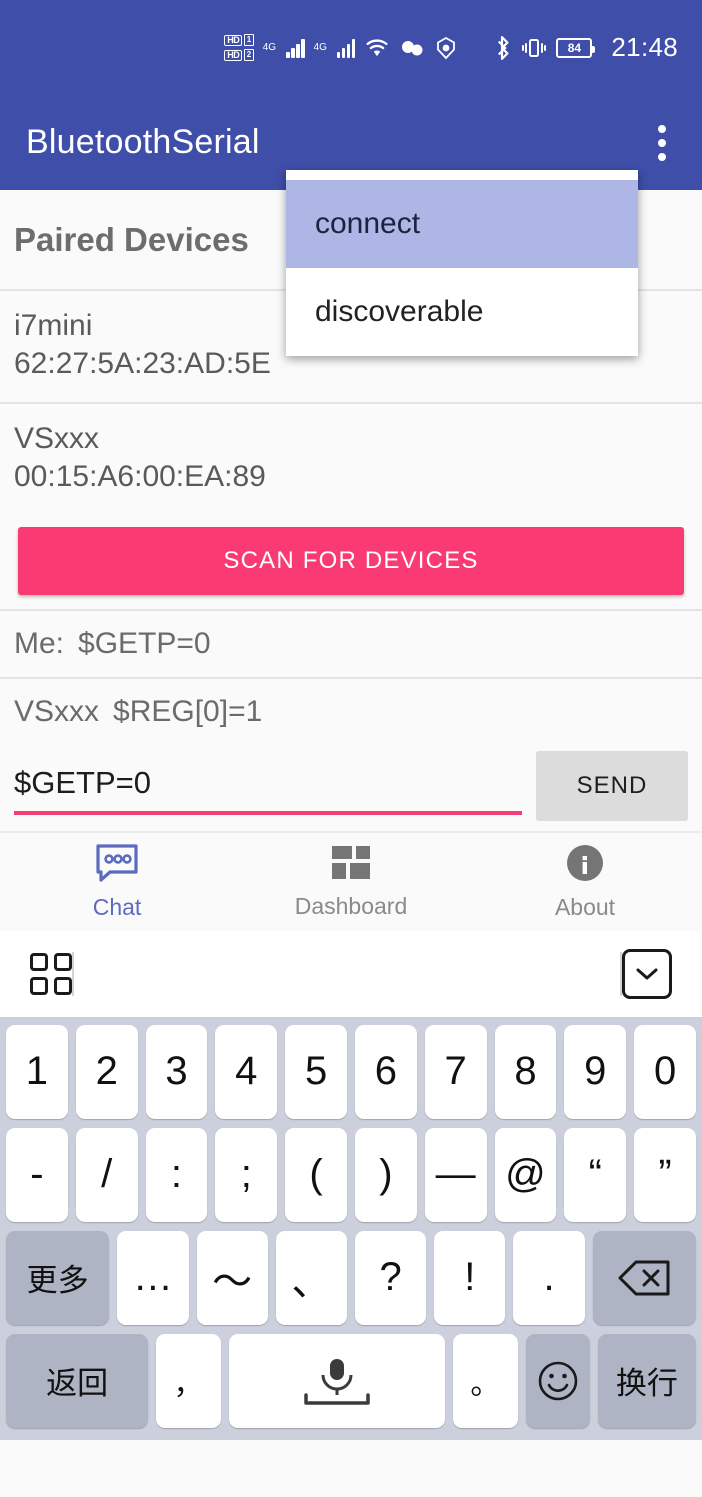 This screenshot has height=1497, width=702. Describe the element at coordinates (249, 55) in the screenshot. I see `sim2-badge: 2` at that location.